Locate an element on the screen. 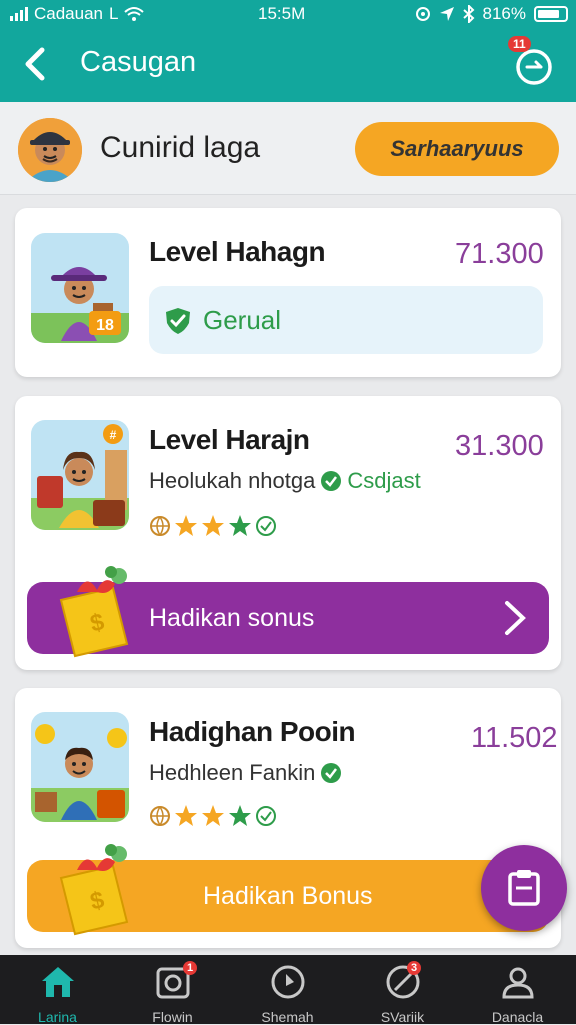  nav-badge: 3 is located at coordinates (414, 968).